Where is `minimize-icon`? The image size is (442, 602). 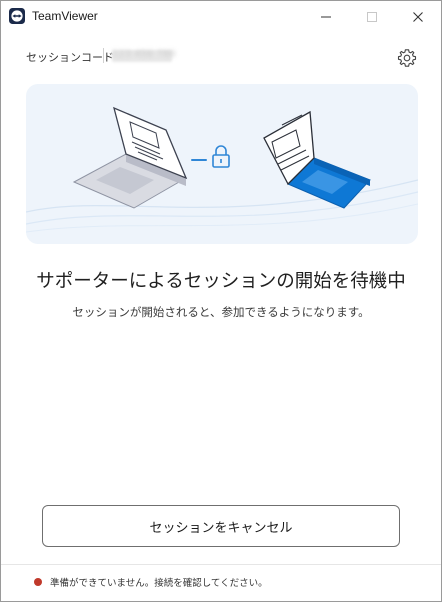 minimize-icon is located at coordinates (326, 16).